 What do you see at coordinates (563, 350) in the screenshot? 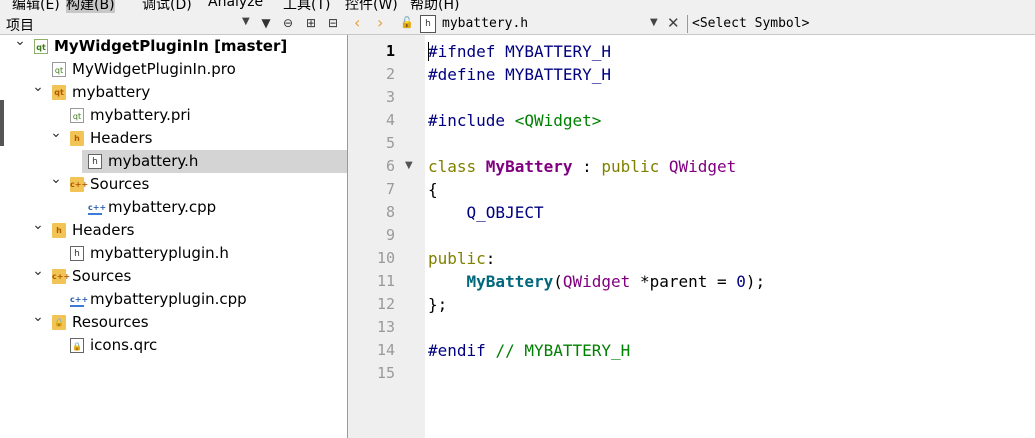
I see `code-token: // MYBATTERY_H` at bounding box center [563, 350].